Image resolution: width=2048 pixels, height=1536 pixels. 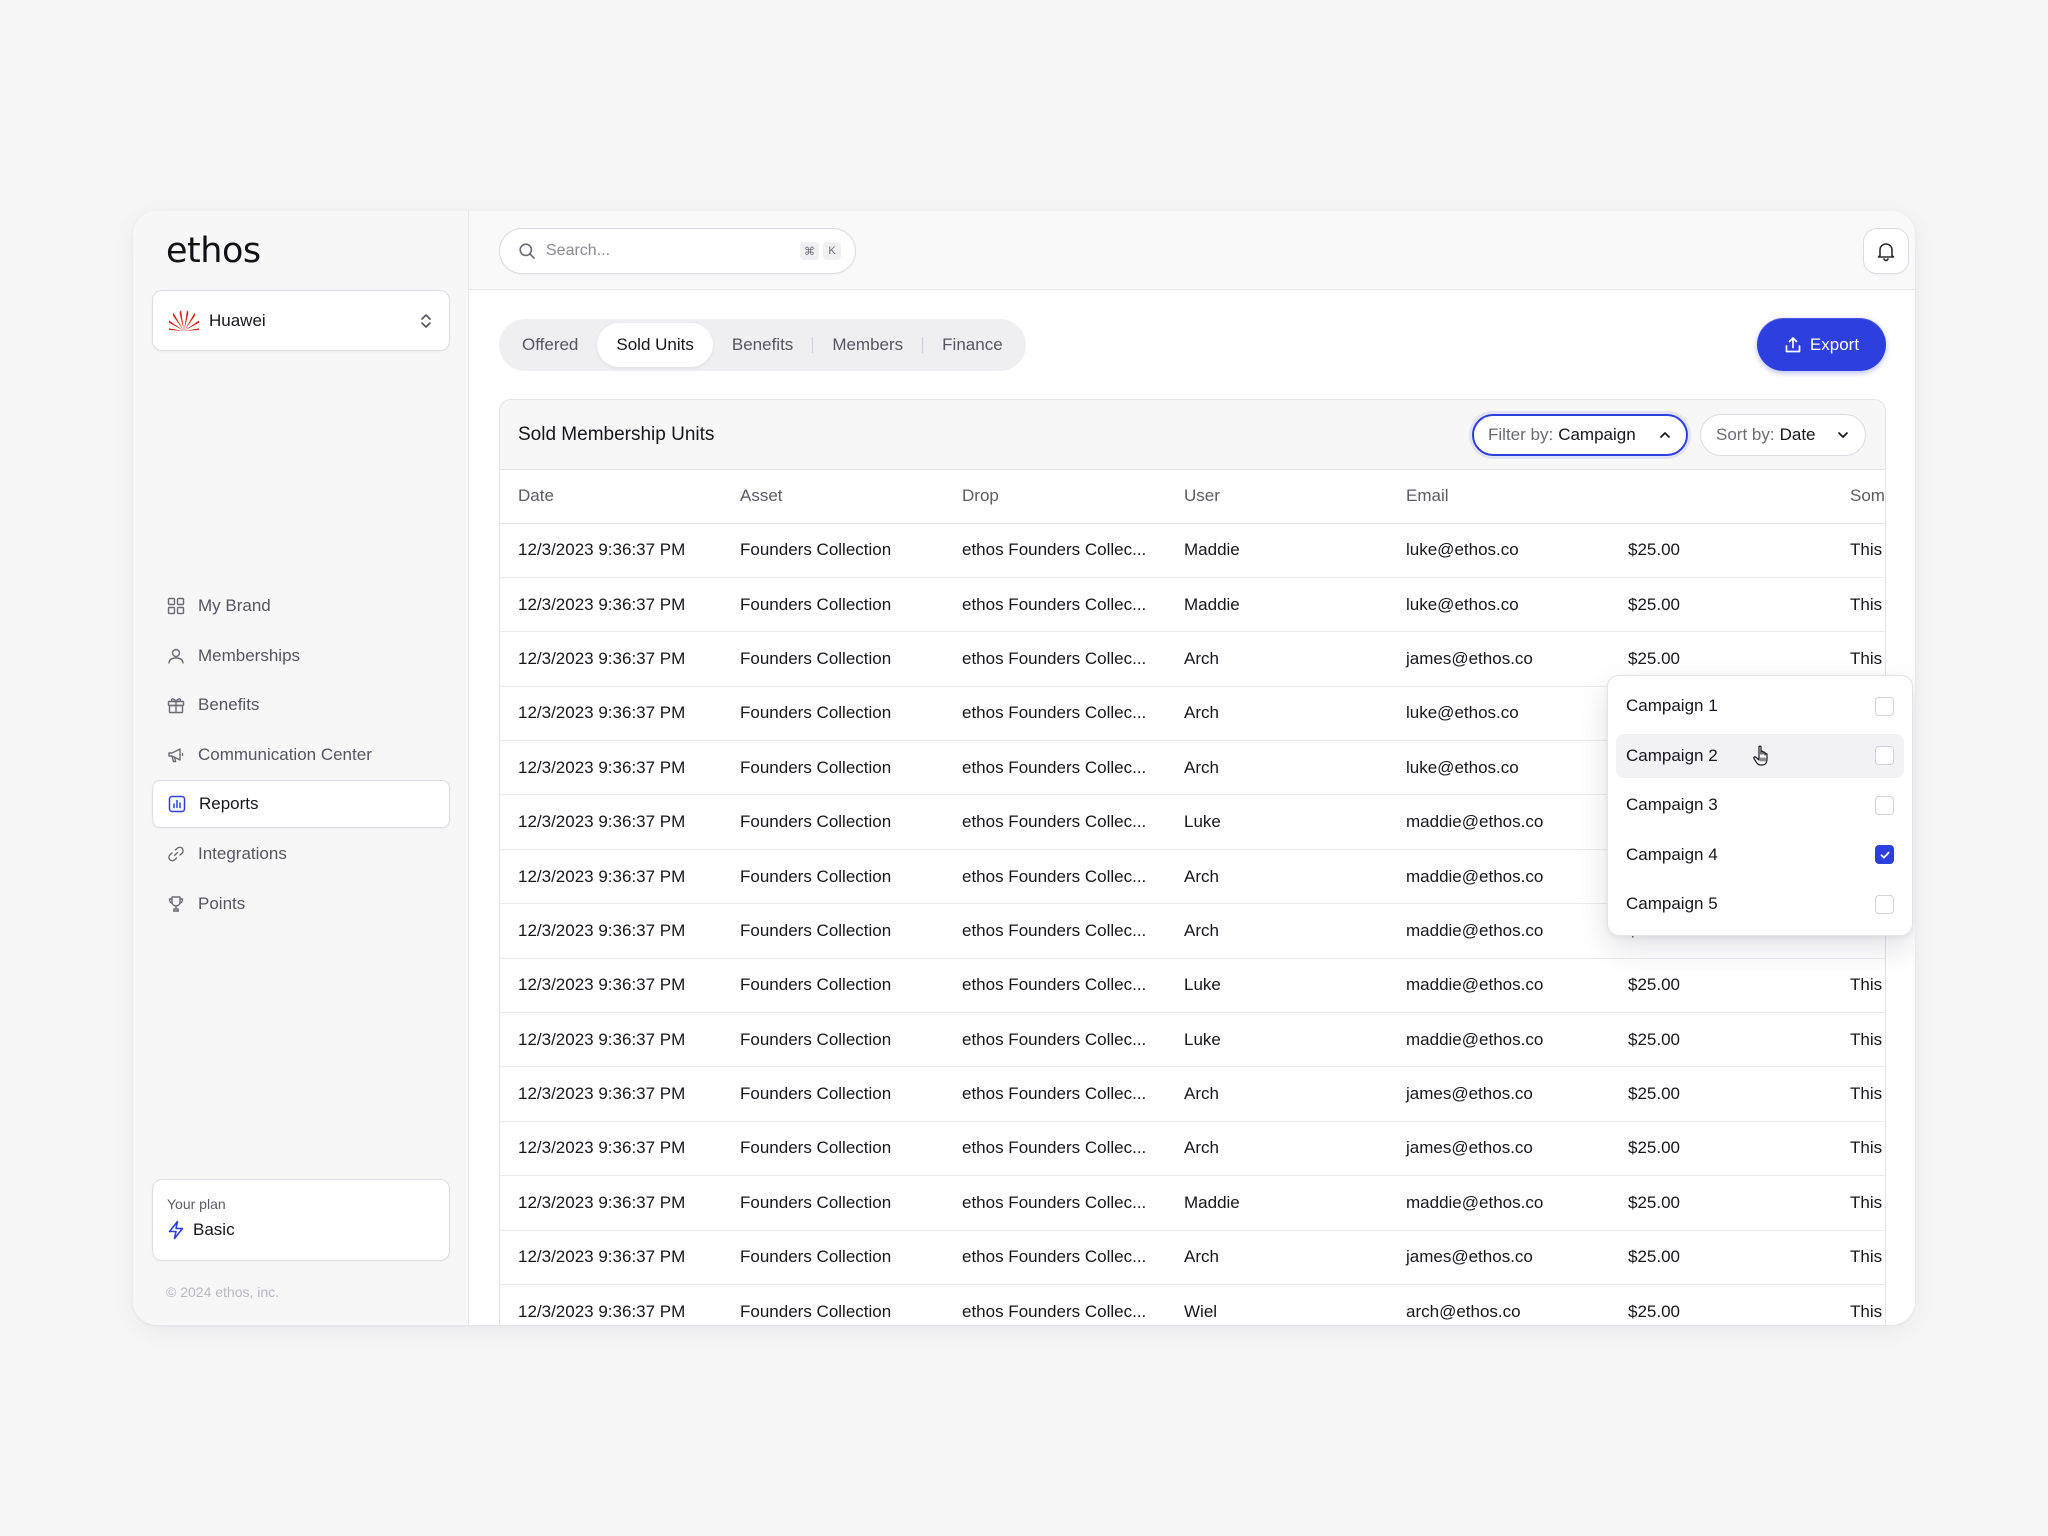 What do you see at coordinates (867, 345) in the screenshot?
I see `tab-members: Members` at bounding box center [867, 345].